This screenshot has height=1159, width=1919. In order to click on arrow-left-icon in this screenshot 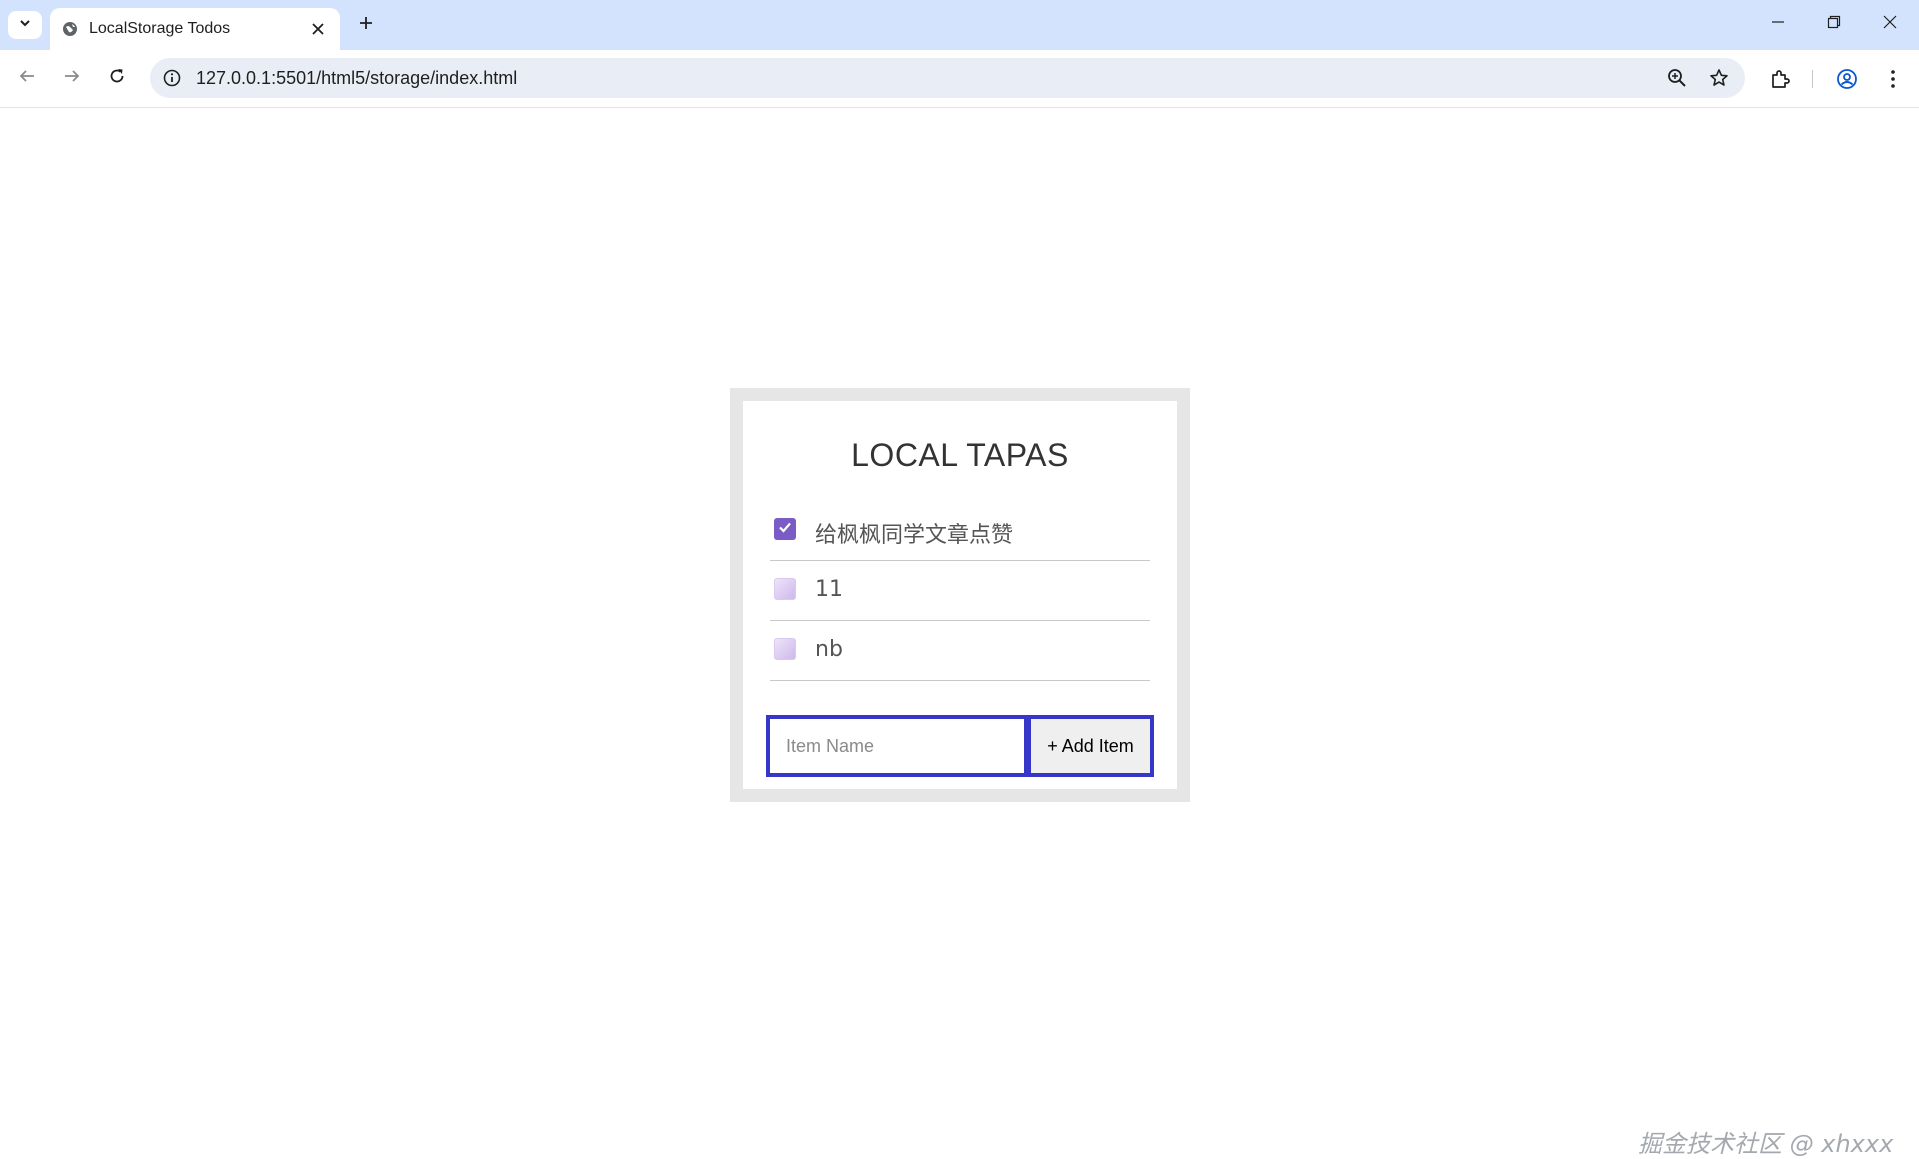, I will do `click(27, 78)`.